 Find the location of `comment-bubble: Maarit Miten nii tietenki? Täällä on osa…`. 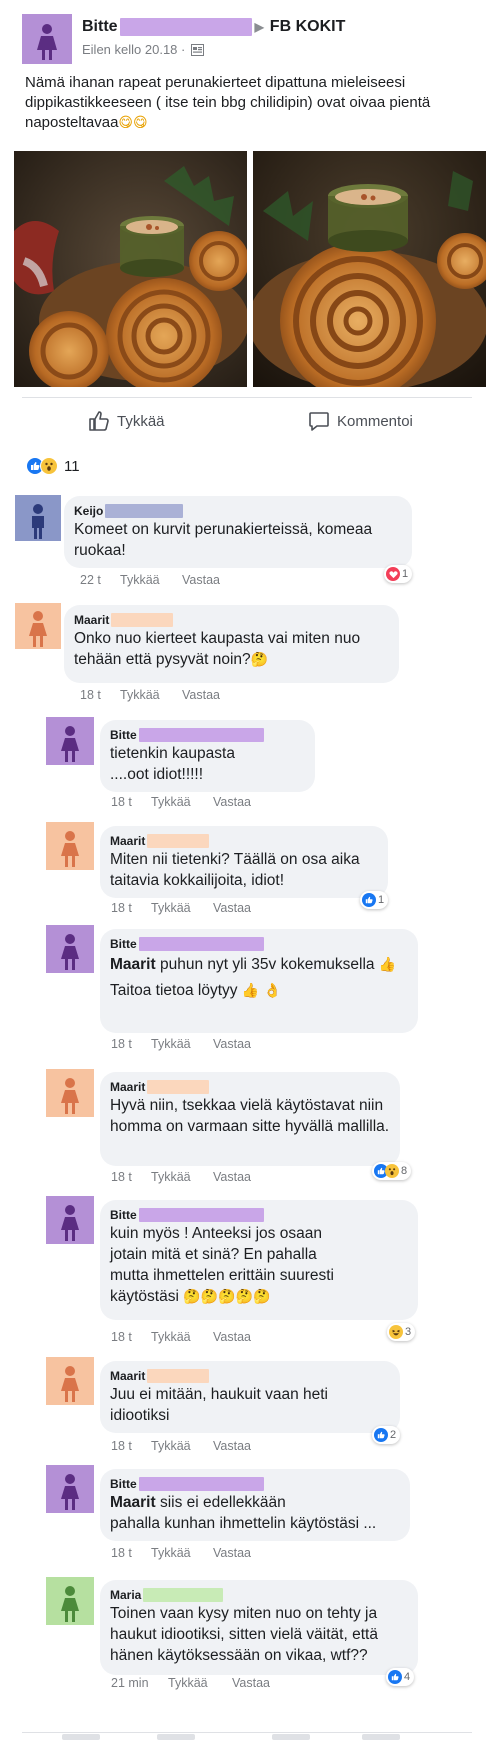

comment-bubble: Maarit Miten nii tietenki? Täällä on osa… is located at coordinates (244, 862).